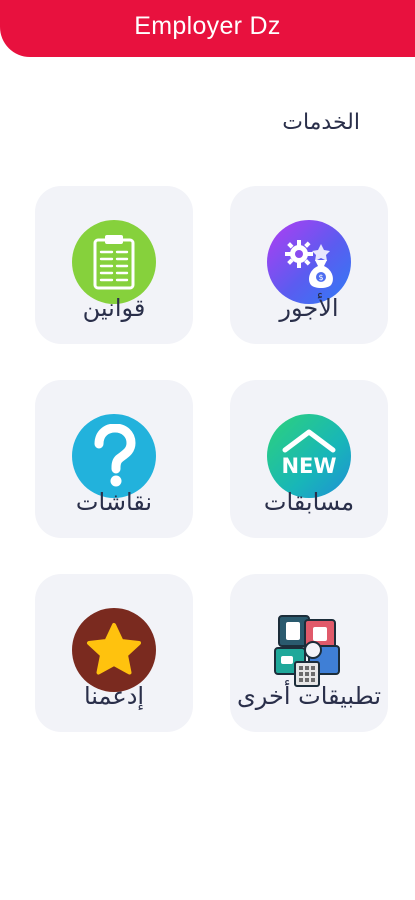  What do you see at coordinates (321, 122) in the screenshot?
I see `section-title-services: الخدمات` at bounding box center [321, 122].